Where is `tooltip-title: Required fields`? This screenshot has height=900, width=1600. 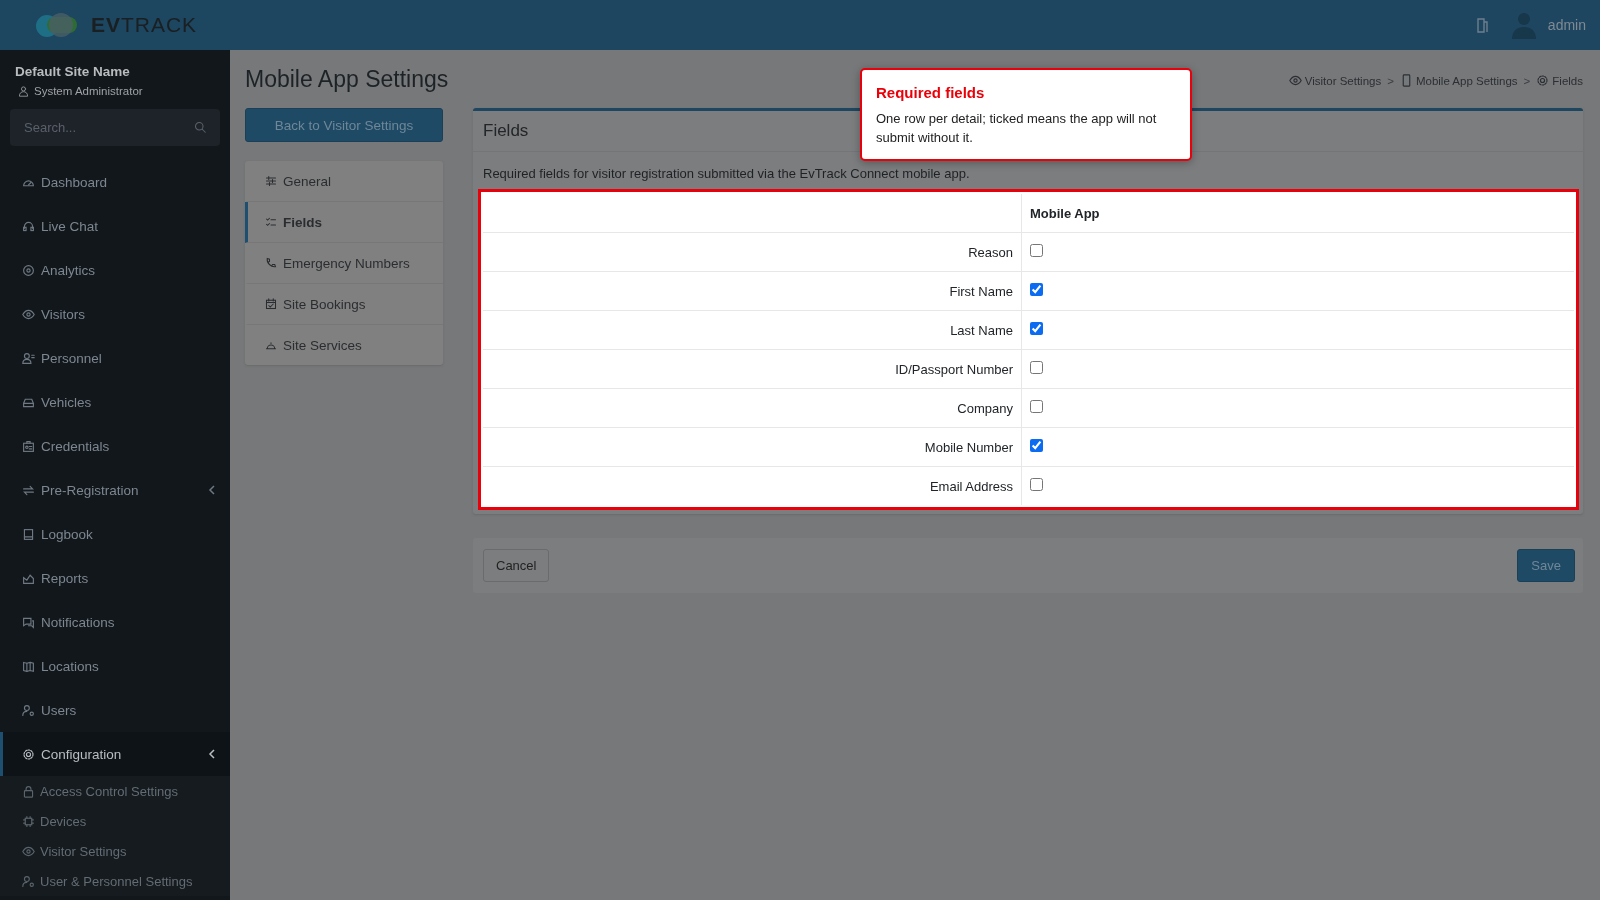
tooltip-title: Required fields is located at coordinates (931, 92).